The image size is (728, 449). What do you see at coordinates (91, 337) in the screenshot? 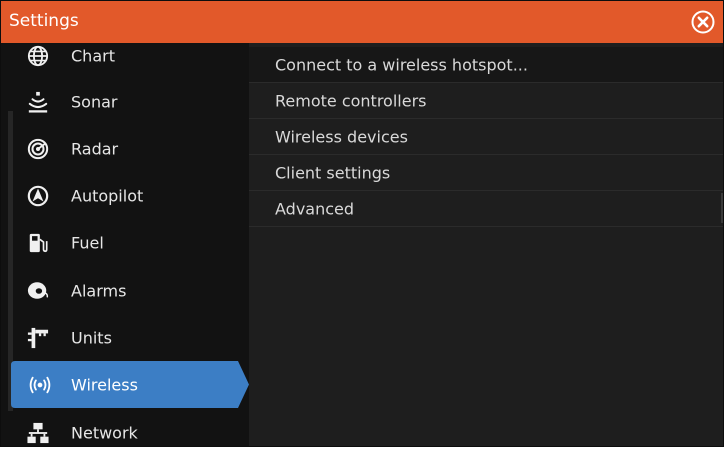
I see `sidebar-item-label: Units` at bounding box center [91, 337].